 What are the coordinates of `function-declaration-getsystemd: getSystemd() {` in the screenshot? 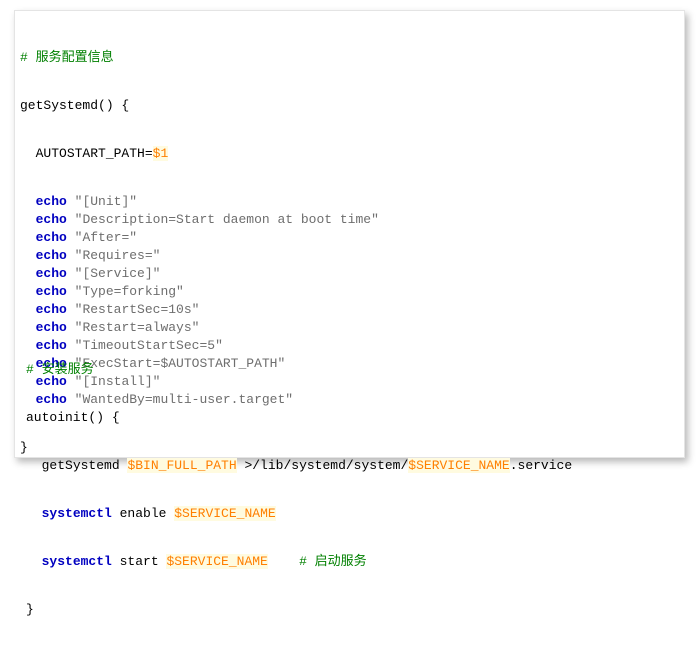 It's located at (75, 105).